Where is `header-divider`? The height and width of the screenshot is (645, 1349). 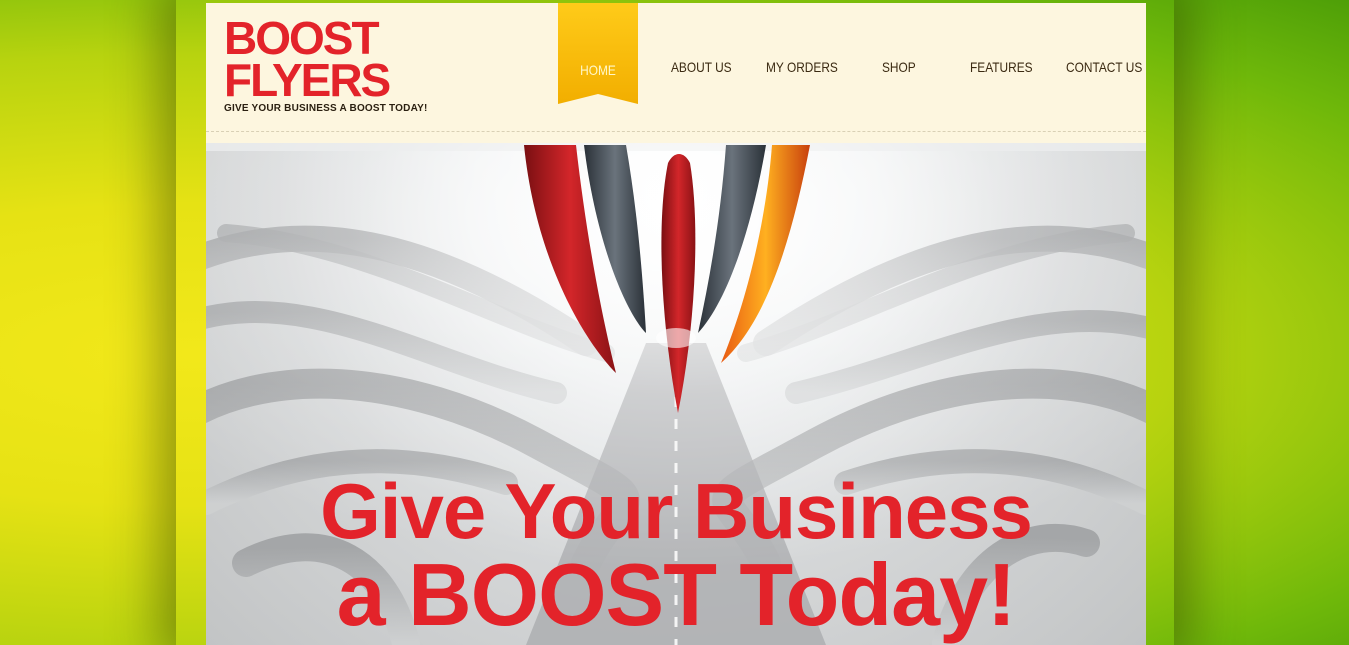
header-divider is located at coordinates (676, 131).